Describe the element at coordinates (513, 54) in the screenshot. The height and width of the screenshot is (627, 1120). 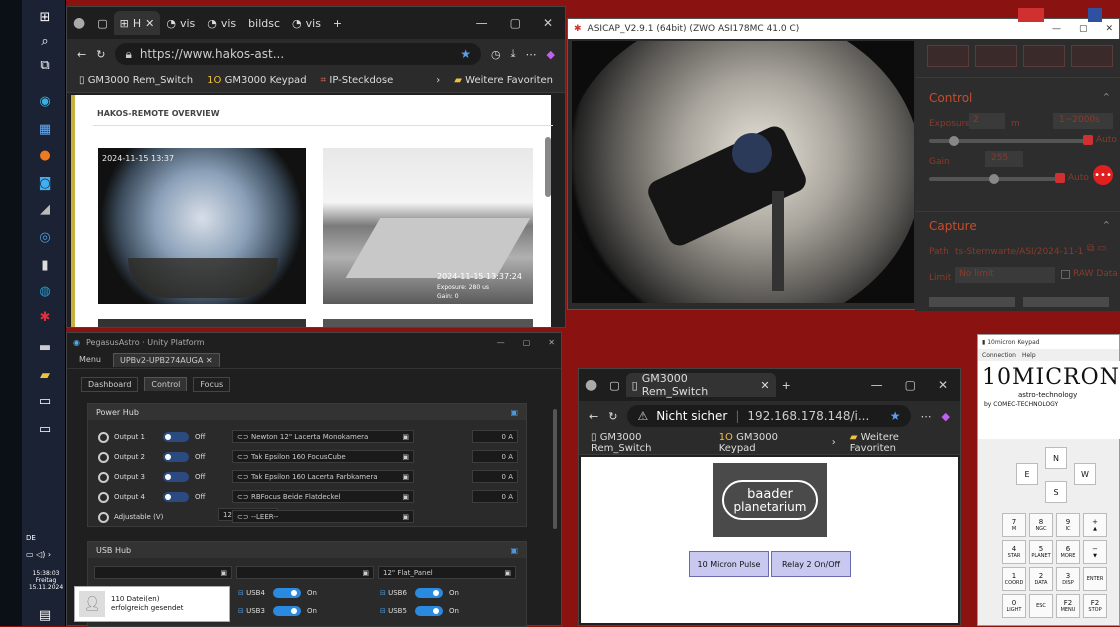
I see `download-icon: ⤓` at that location.